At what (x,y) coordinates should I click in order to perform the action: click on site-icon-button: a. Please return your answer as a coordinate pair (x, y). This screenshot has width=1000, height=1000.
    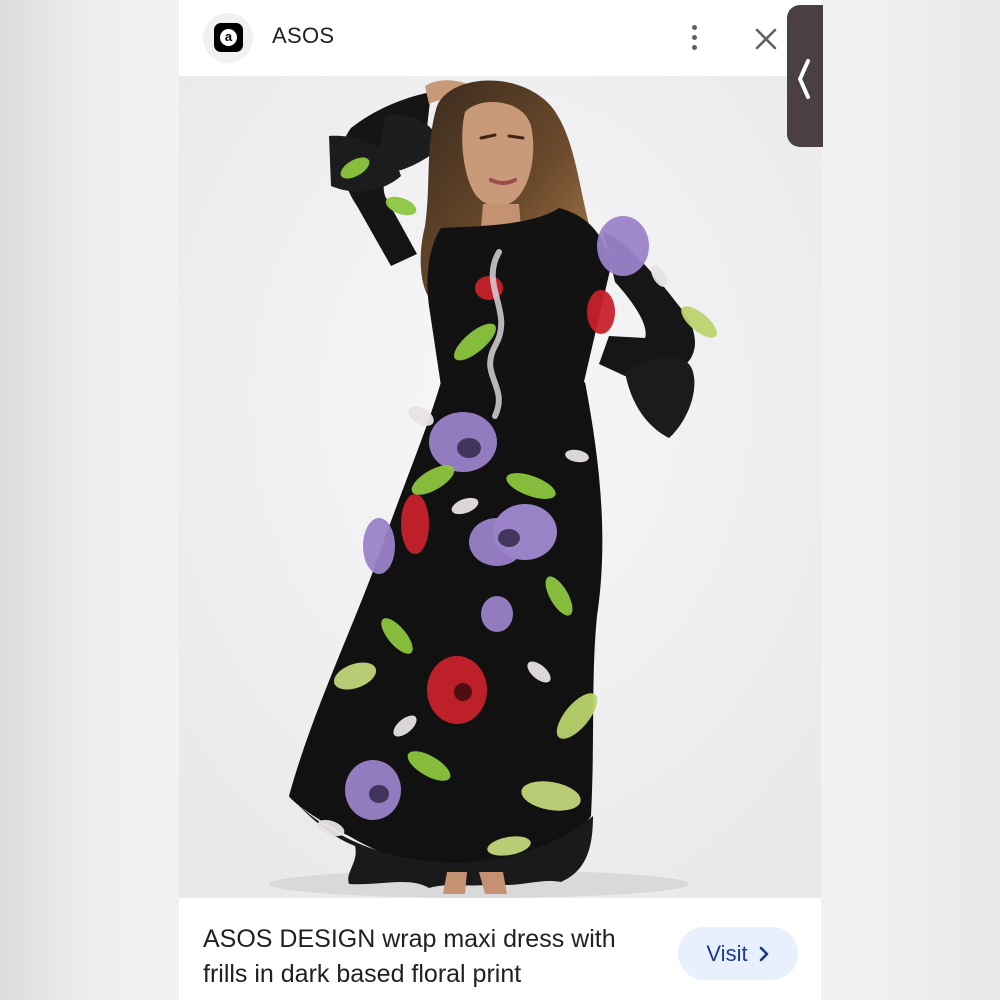
    Looking at the image, I should click on (228, 38).